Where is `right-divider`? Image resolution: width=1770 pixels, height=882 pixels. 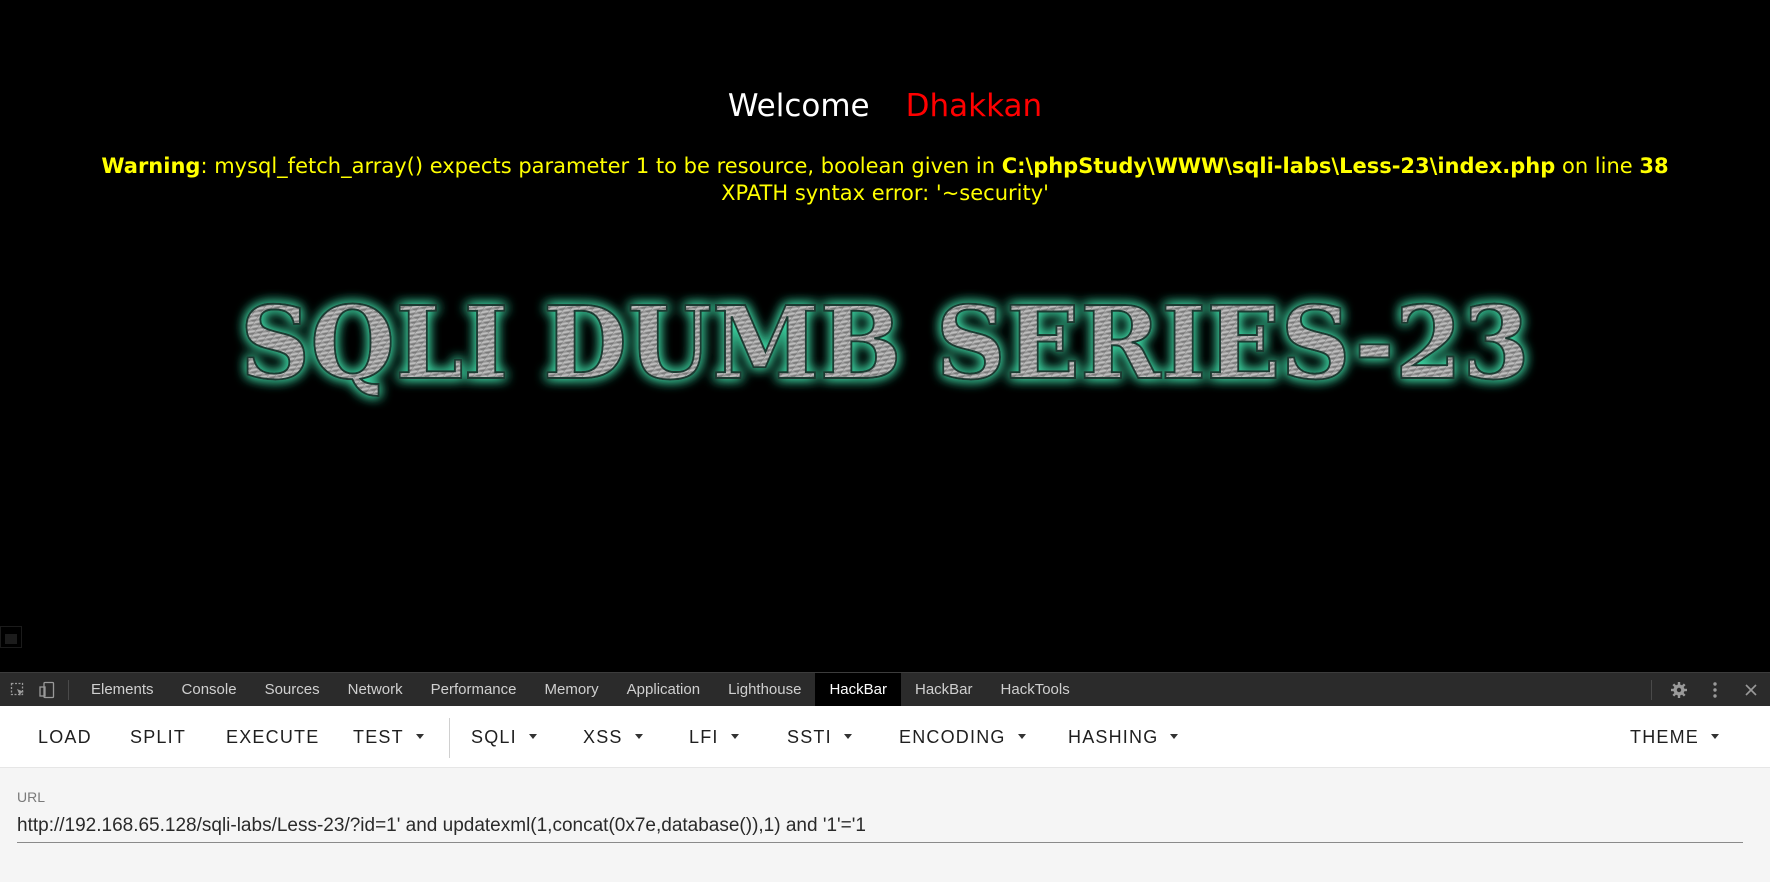
right-divider is located at coordinates (1651, 690).